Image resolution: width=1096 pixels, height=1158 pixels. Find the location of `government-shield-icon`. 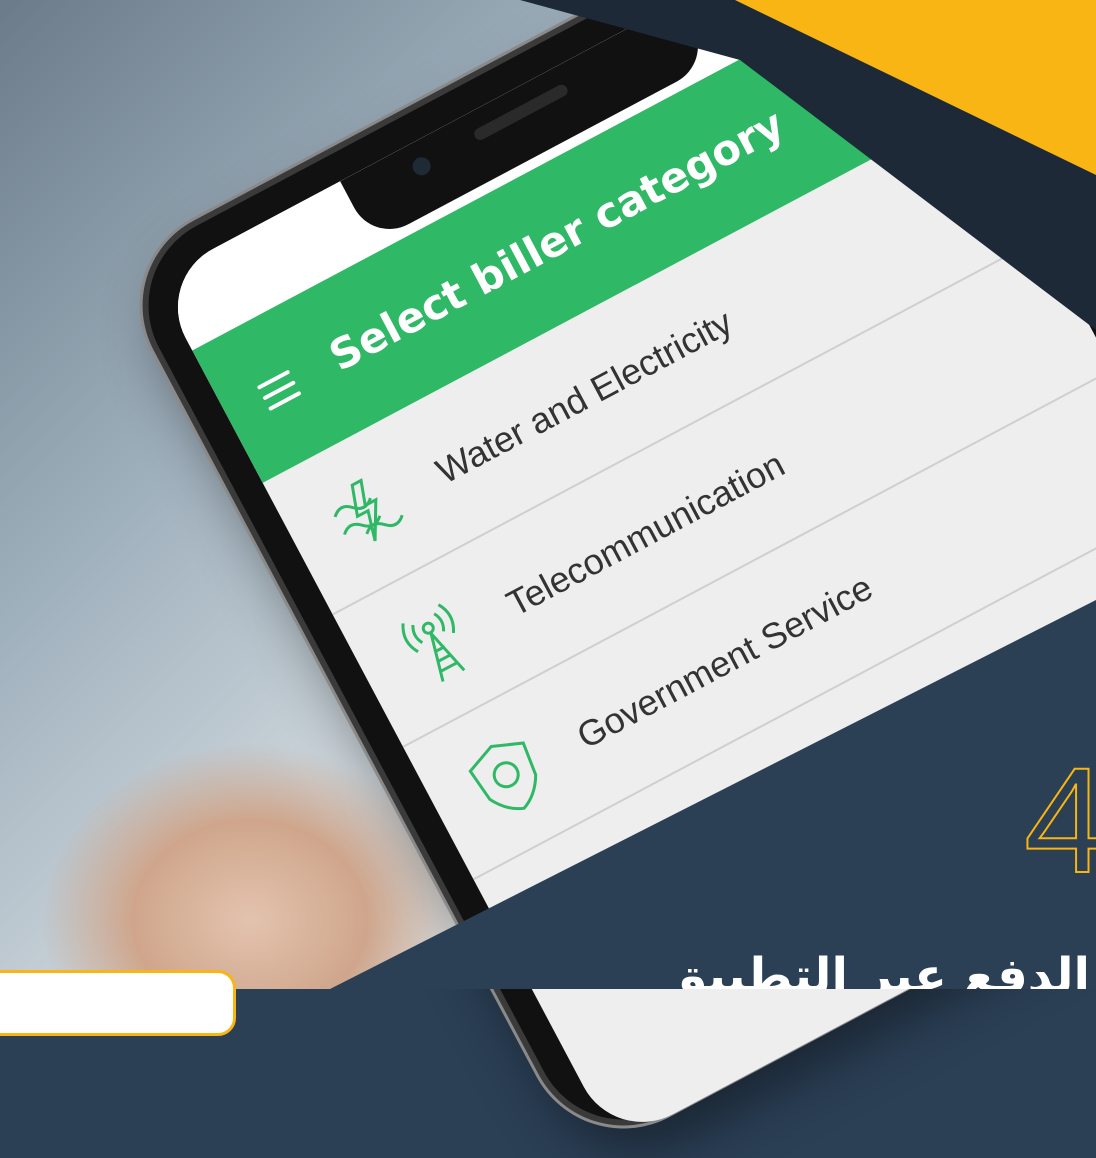

government-shield-icon is located at coordinates (503, 776).